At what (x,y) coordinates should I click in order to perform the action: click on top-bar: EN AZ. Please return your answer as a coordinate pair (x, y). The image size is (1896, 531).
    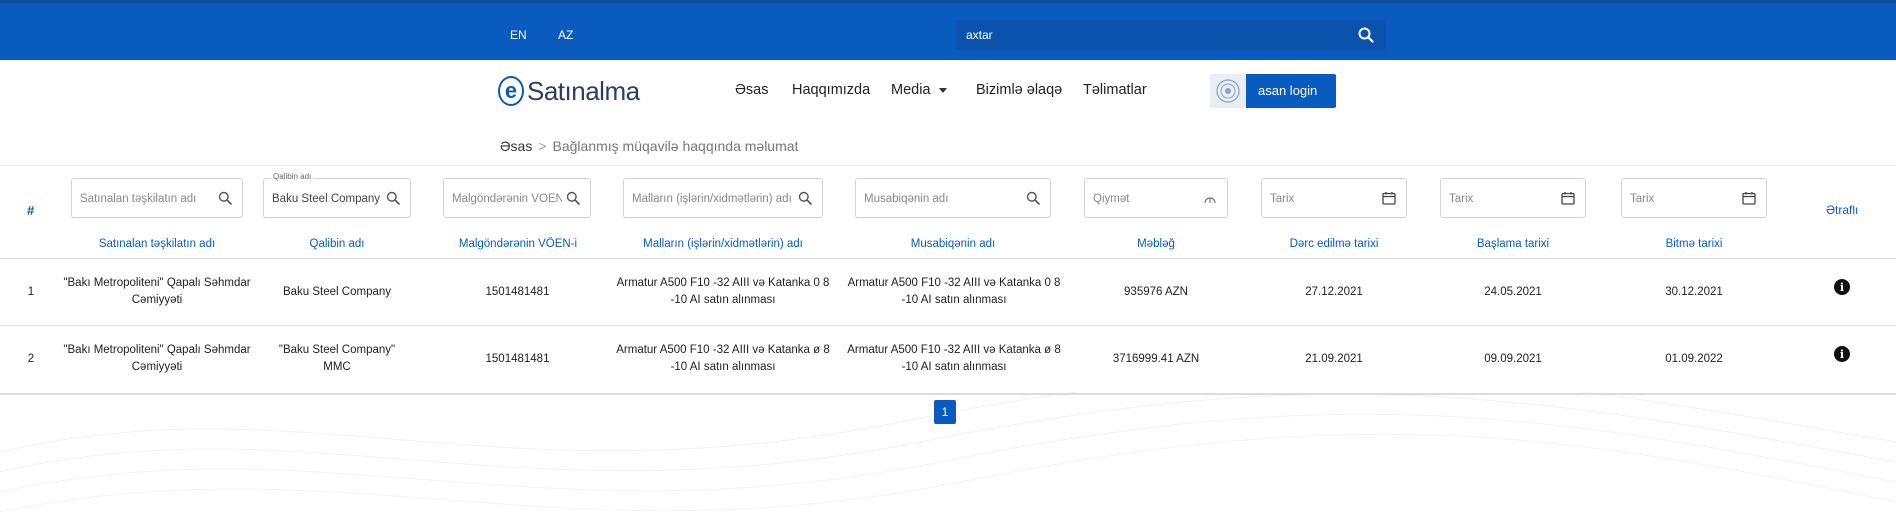
    Looking at the image, I should click on (948, 30).